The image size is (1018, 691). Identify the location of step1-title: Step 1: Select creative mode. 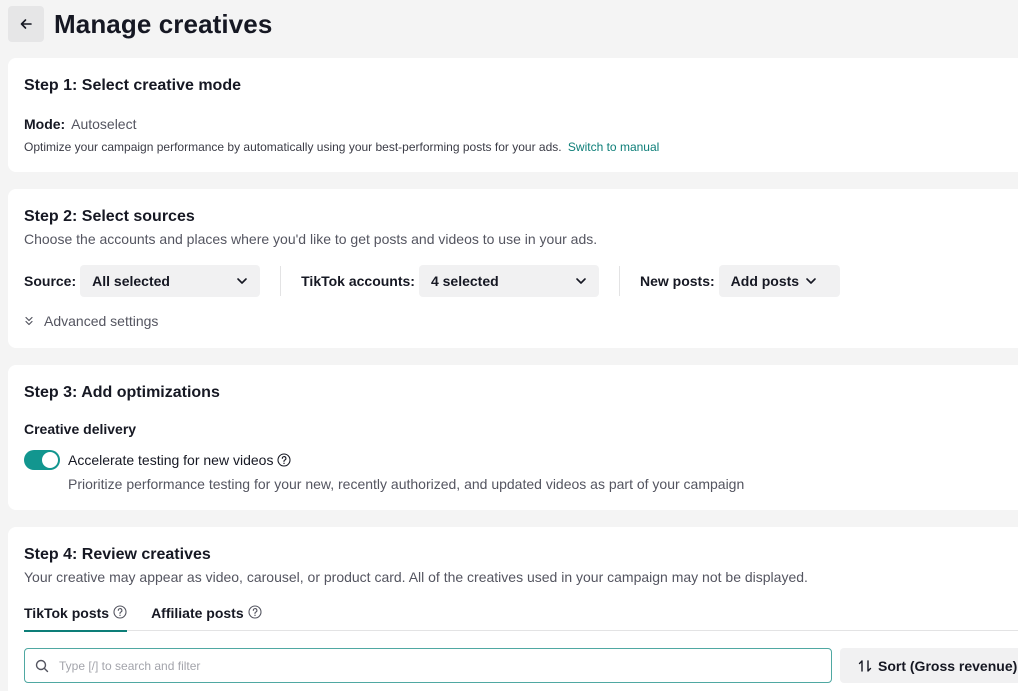
(132, 85).